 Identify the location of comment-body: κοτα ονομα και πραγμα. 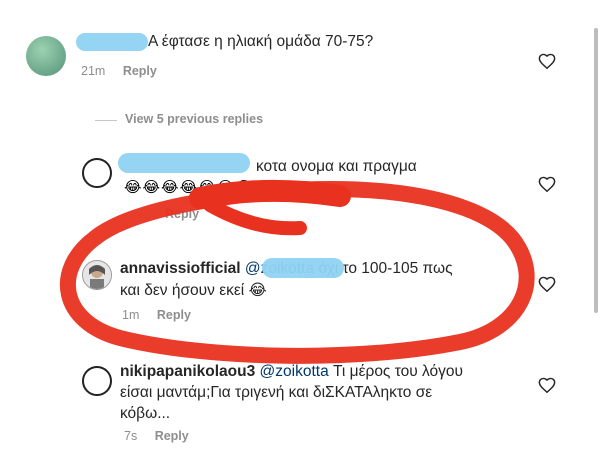
(336, 166).